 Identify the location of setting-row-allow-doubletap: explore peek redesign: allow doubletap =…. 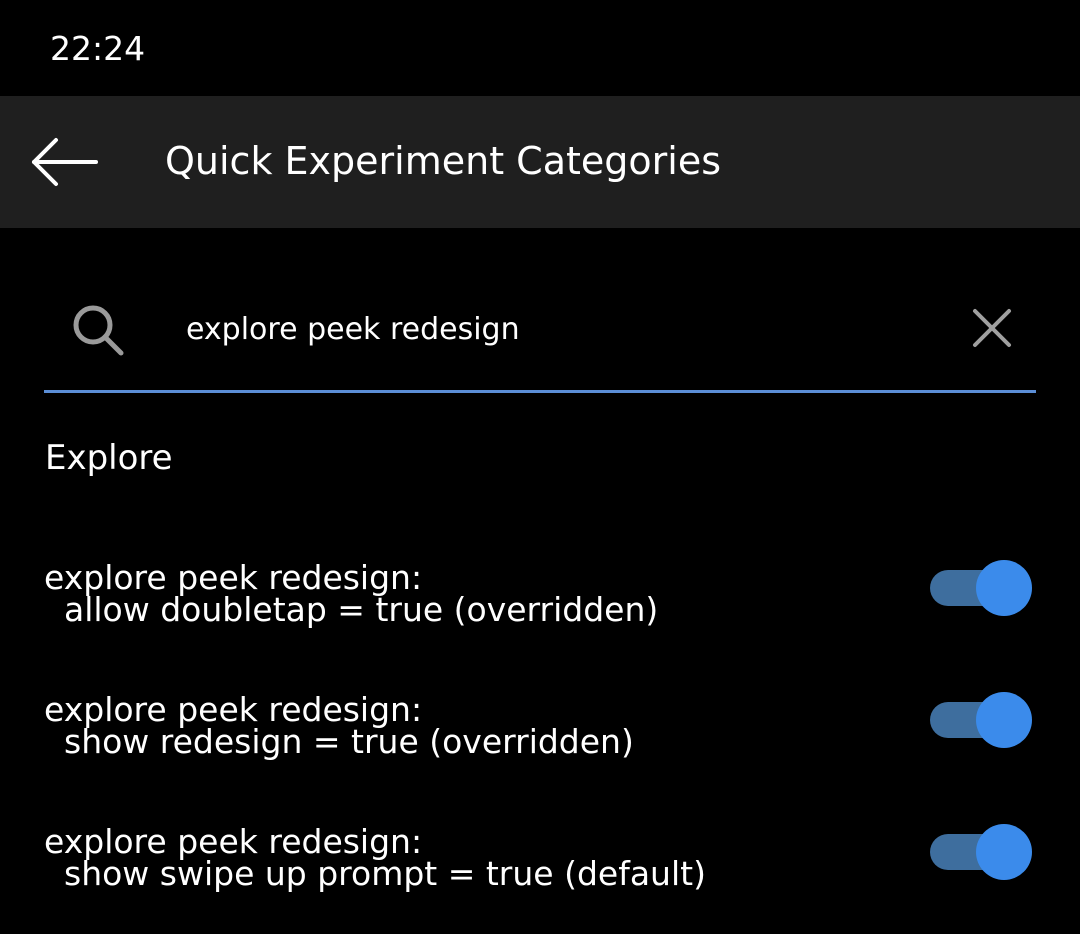
(540, 615).